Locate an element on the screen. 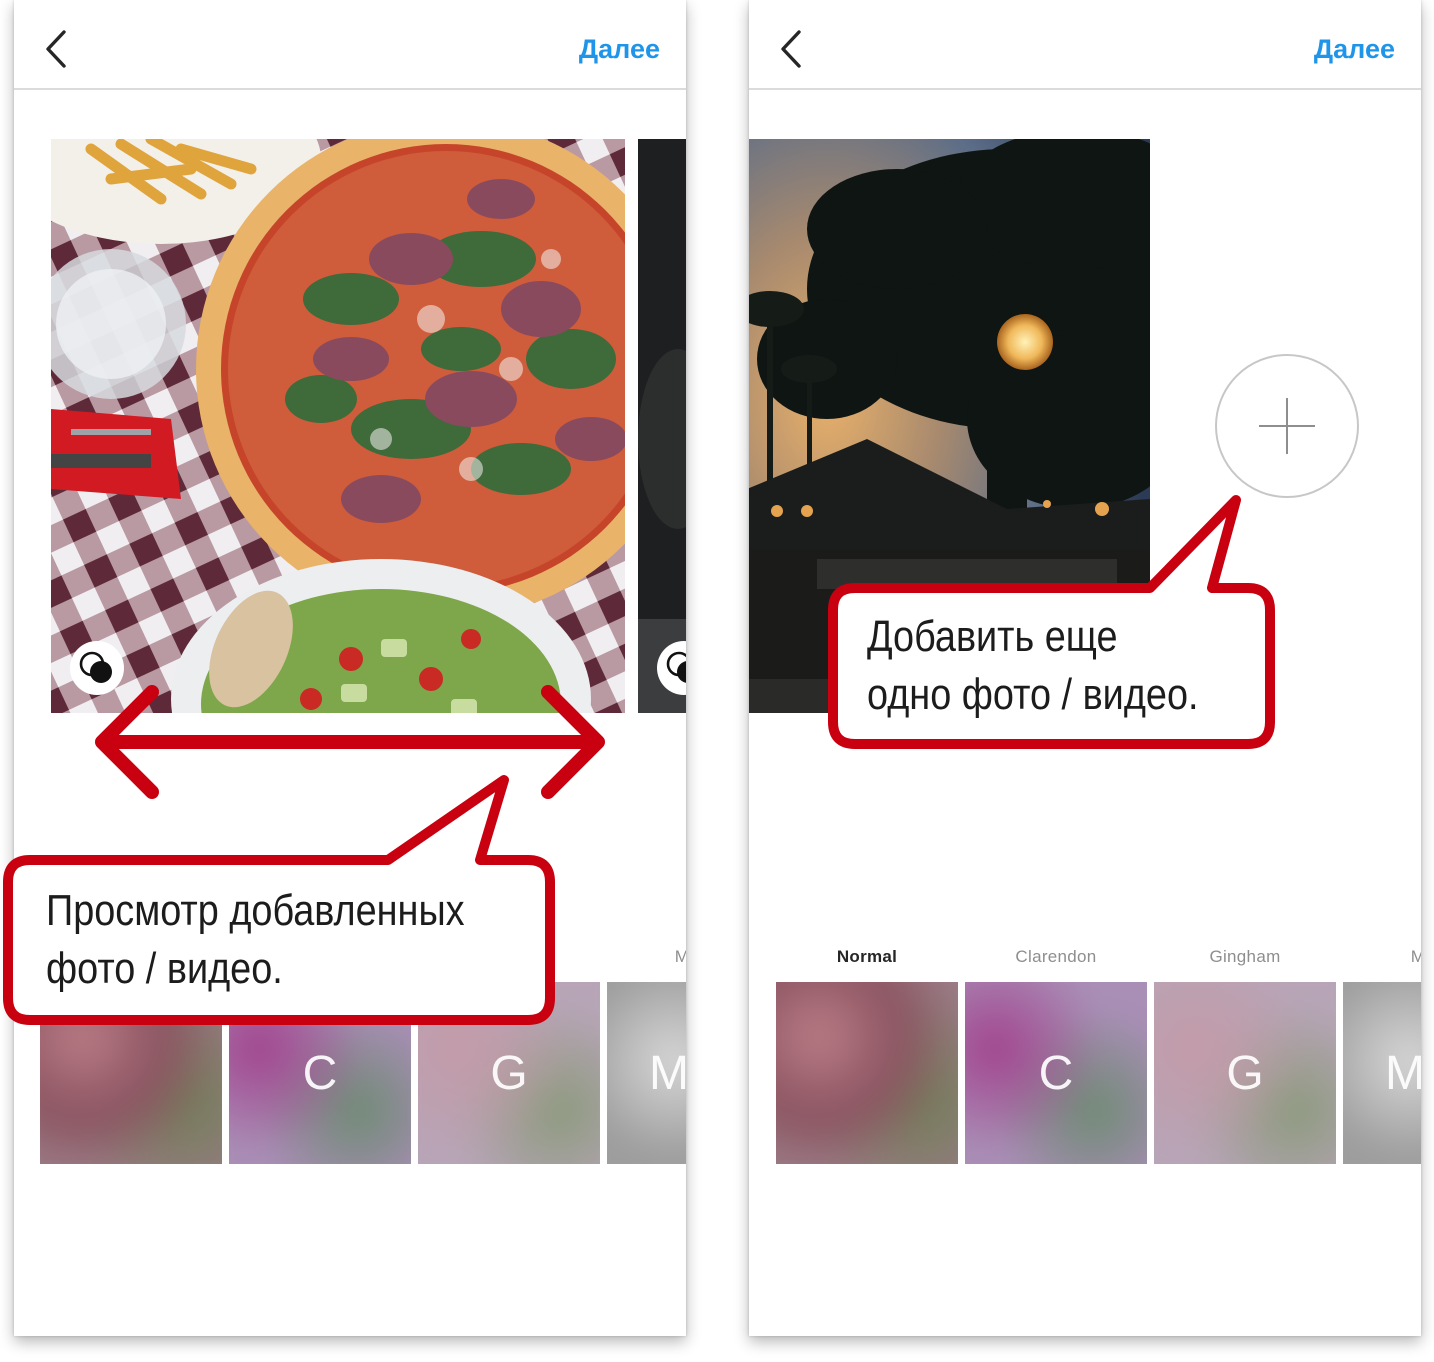 The width and height of the screenshot is (1434, 1362). plus-icon is located at coordinates (1287, 426).